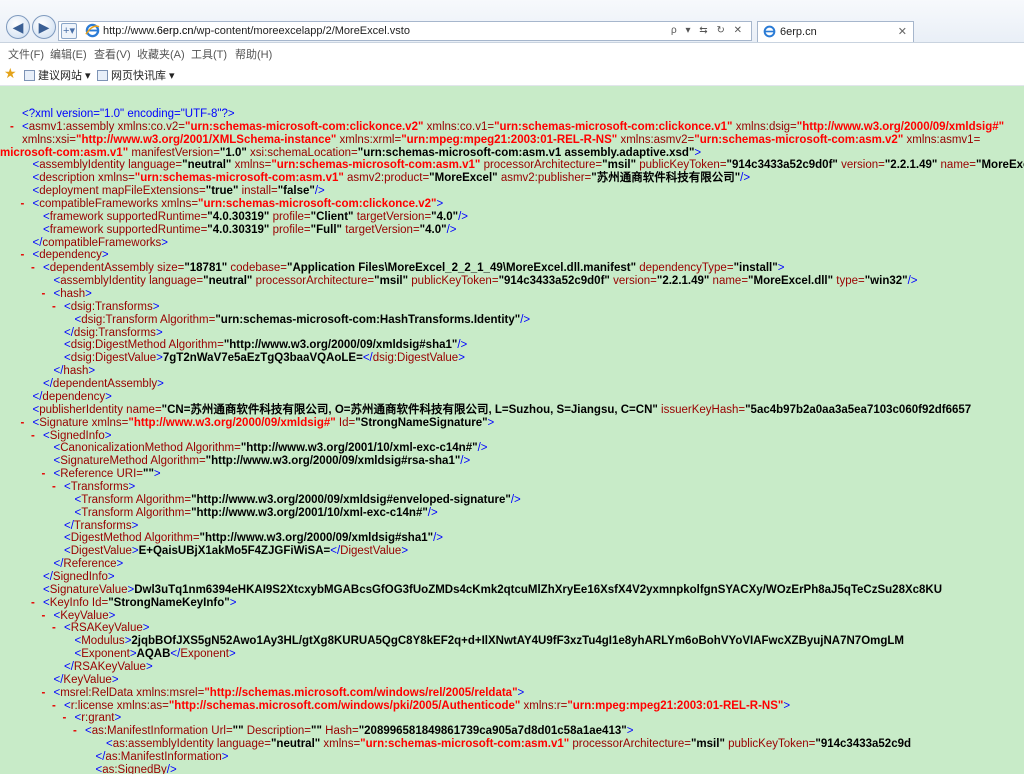 The height and width of the screenshot is (774, 1024). Describe the element at coordinates (70, 255) in the screenshot. I see `xml-line-content: <dependency>` at that location.